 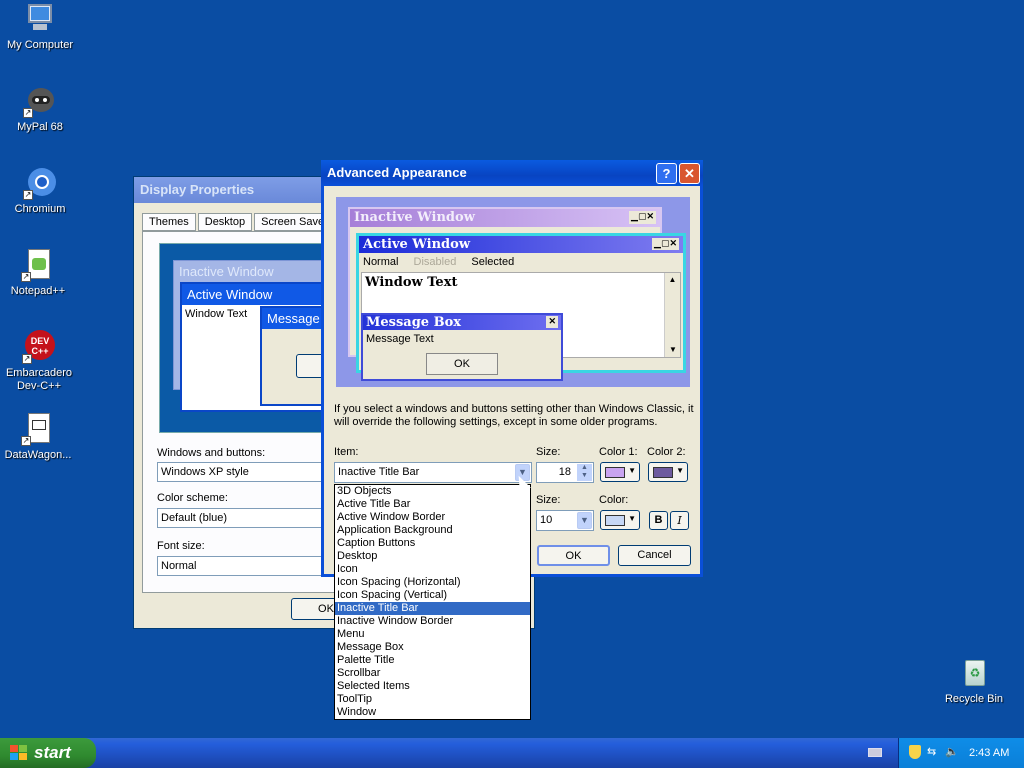 What do you see at coordinates (19, 753) in the screenshot?
I see `windows-flag-icon` at bounding box center [19, 753].